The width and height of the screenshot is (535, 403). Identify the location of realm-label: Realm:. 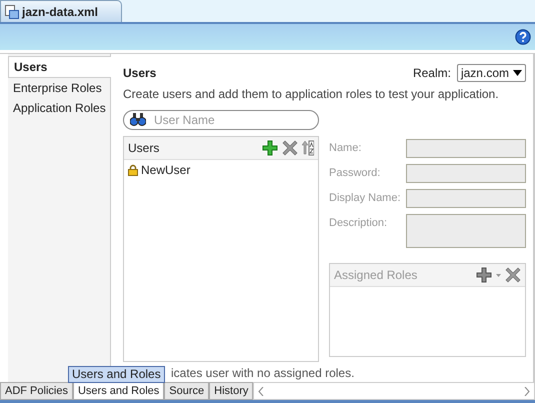
(431, 73).